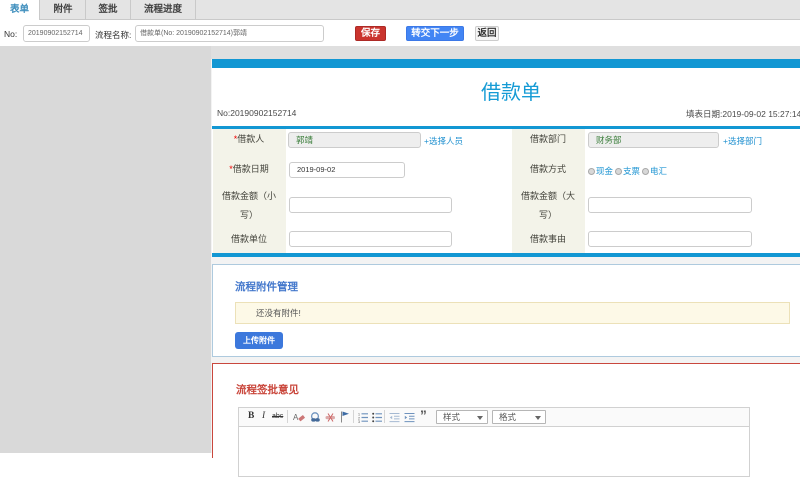 The width and height of the screenshot is (800, 477). What do you see at coordinates (296, 417) in the screenshot?
I see `svg-text: A` at bounding box center [296, 417].